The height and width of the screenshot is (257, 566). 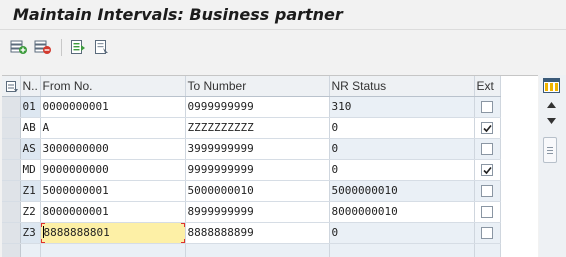 I want to click on select-all-button, so click(x=11, y=86).